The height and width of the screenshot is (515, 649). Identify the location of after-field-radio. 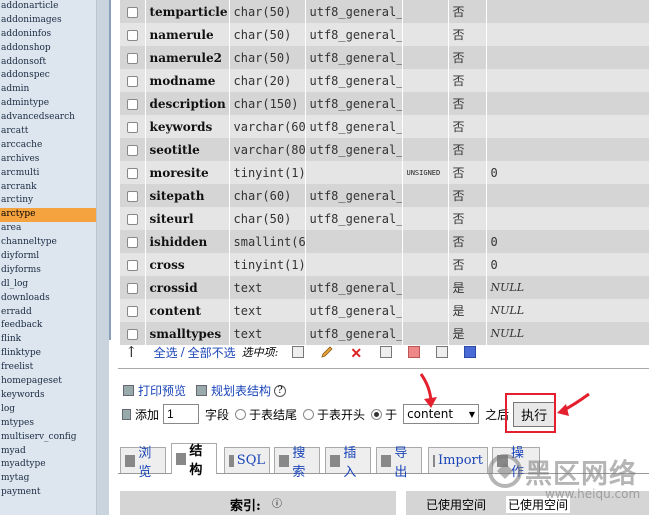
(377, 414).